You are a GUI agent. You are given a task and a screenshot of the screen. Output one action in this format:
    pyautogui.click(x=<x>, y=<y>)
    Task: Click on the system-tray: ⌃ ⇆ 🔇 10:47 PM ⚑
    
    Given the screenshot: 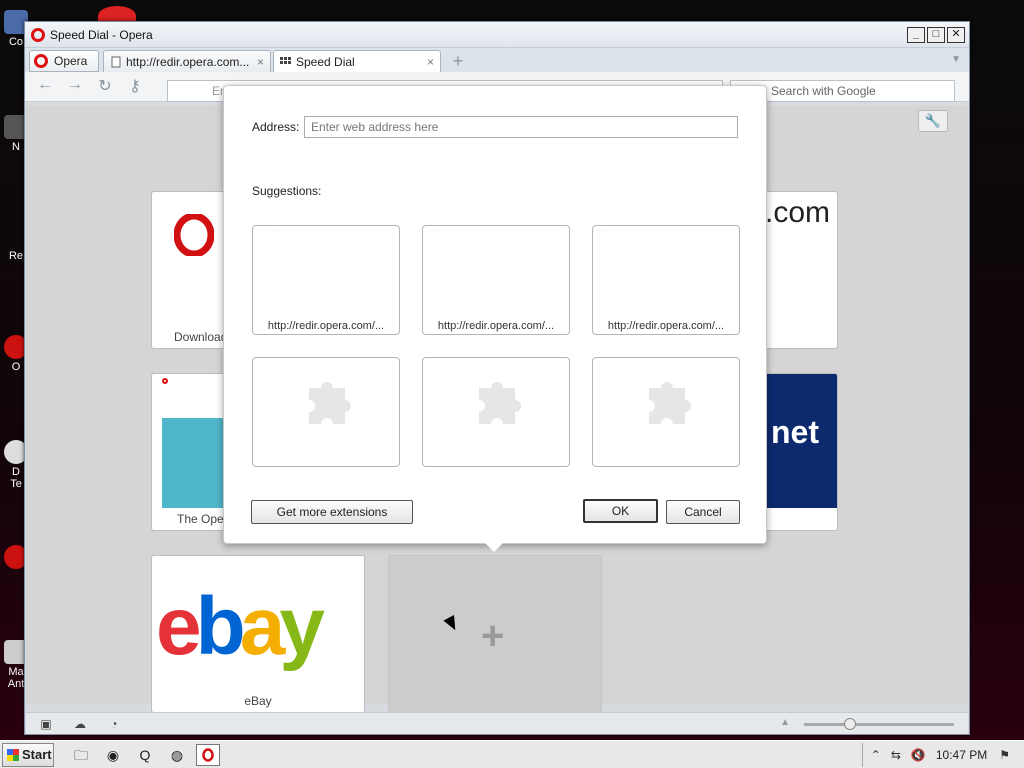 What is the action you would take?
    pyautogui.click(x=940, y=755)
    